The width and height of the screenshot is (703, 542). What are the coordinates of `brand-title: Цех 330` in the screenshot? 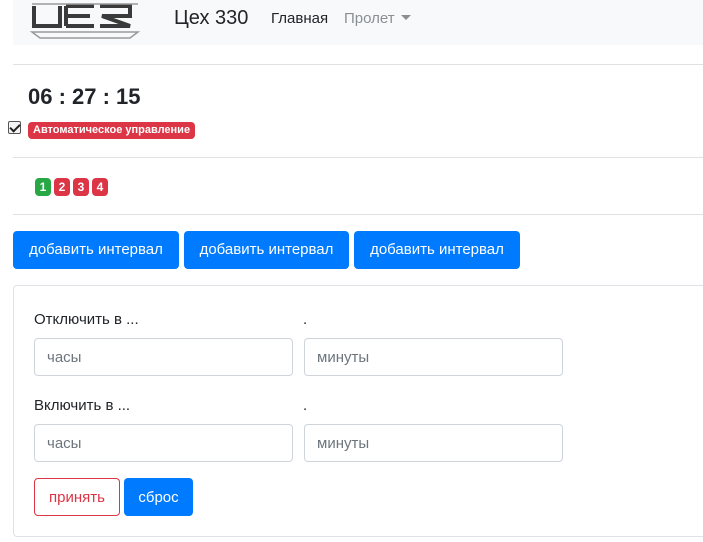 It's located at (211, 18).